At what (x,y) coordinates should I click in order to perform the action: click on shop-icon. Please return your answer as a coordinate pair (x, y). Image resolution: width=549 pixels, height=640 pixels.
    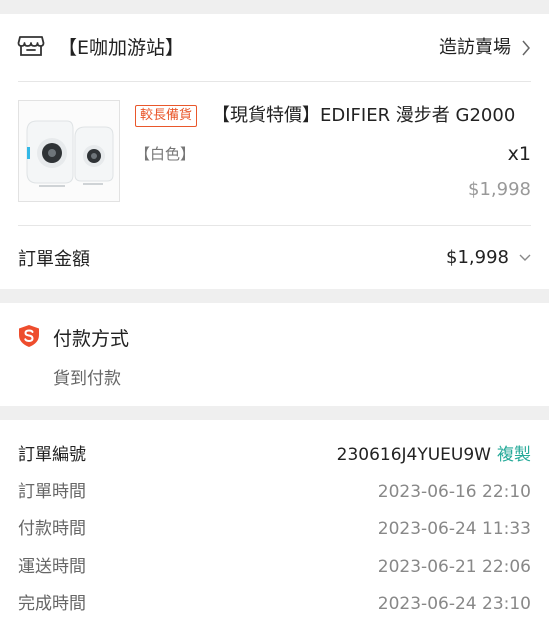
    Looking at the image, I should click on (31, 46).